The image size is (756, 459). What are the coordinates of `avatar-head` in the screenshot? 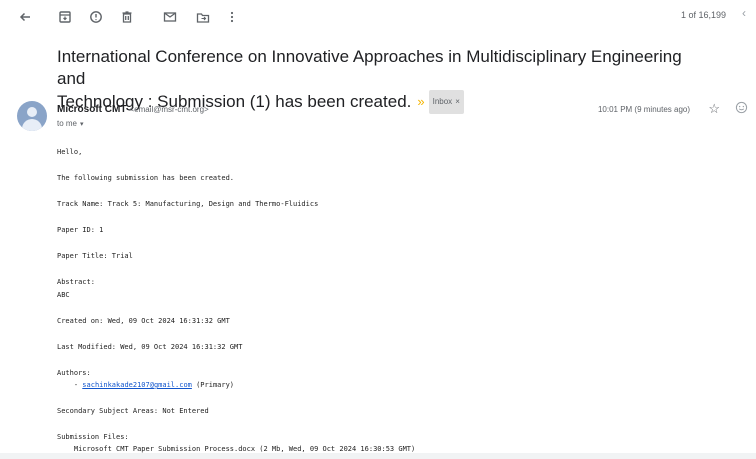 It's located at (32, 112).